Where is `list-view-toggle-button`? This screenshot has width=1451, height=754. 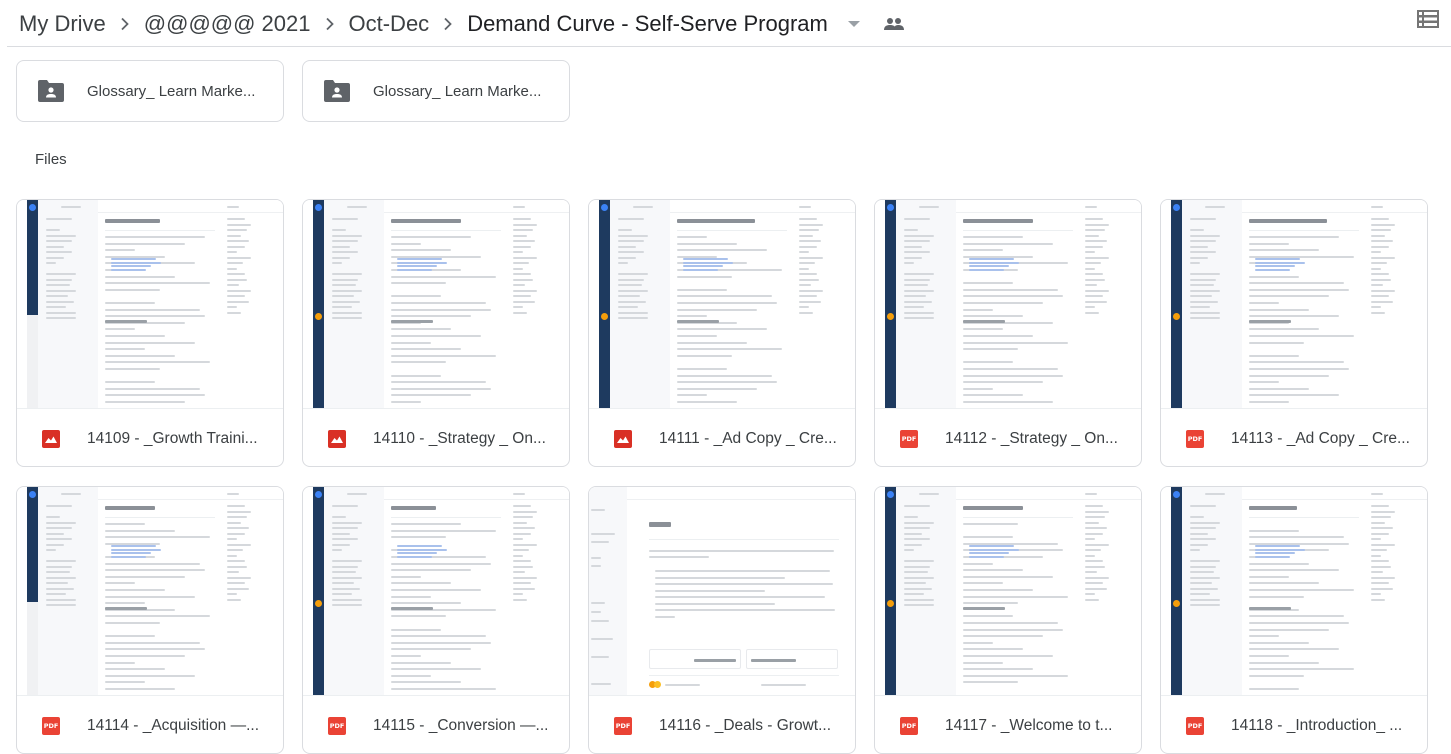
list-view-toggle-button is located at coordinates (1428, 19).